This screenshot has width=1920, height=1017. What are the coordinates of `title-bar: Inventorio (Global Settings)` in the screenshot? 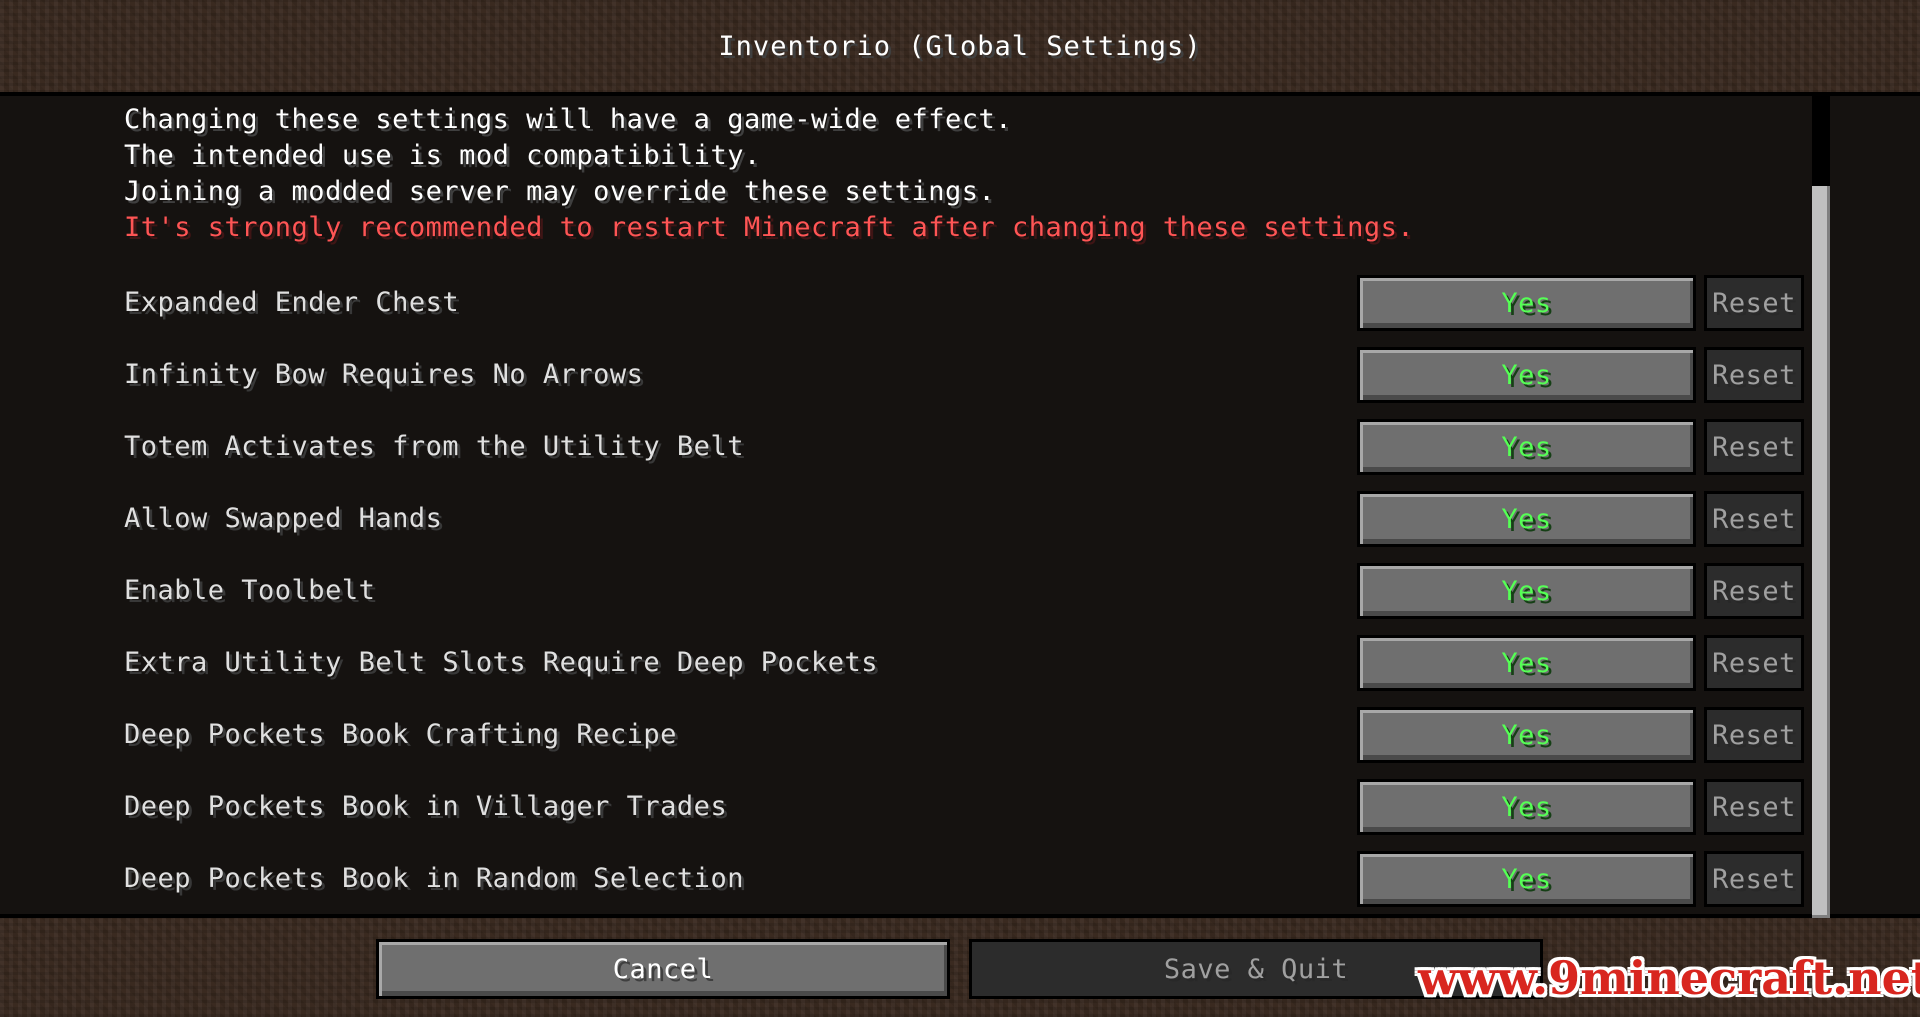 It's located at (960, 46).